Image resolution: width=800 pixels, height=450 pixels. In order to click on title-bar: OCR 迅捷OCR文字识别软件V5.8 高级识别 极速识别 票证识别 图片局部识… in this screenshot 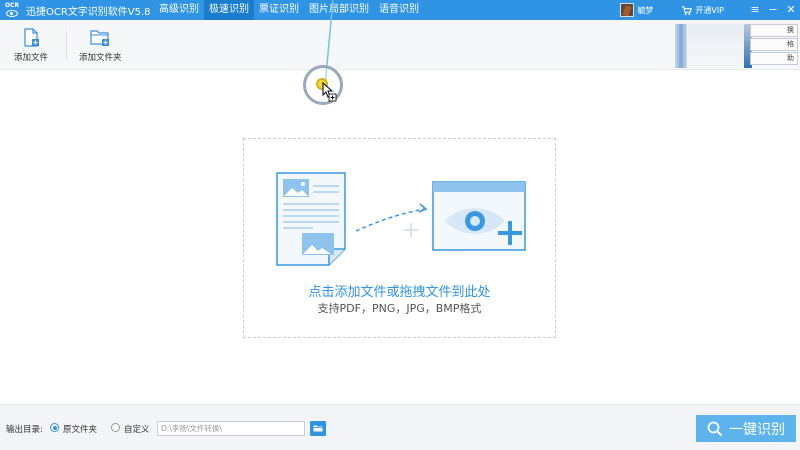, I will do `click(400, 10)`.